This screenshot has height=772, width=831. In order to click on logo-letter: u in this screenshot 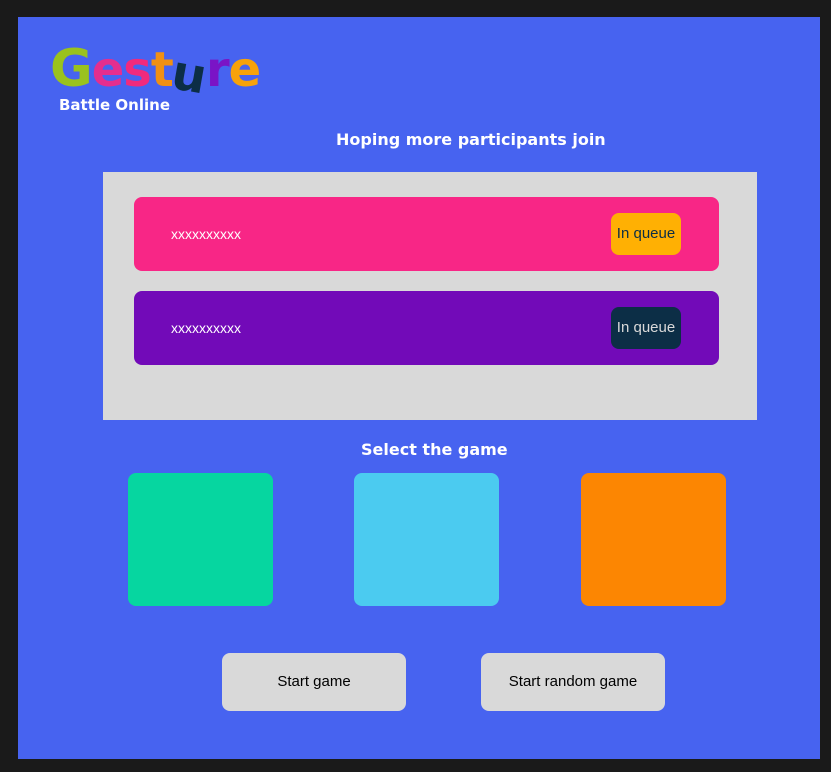, I will do `click(188, 75)`.